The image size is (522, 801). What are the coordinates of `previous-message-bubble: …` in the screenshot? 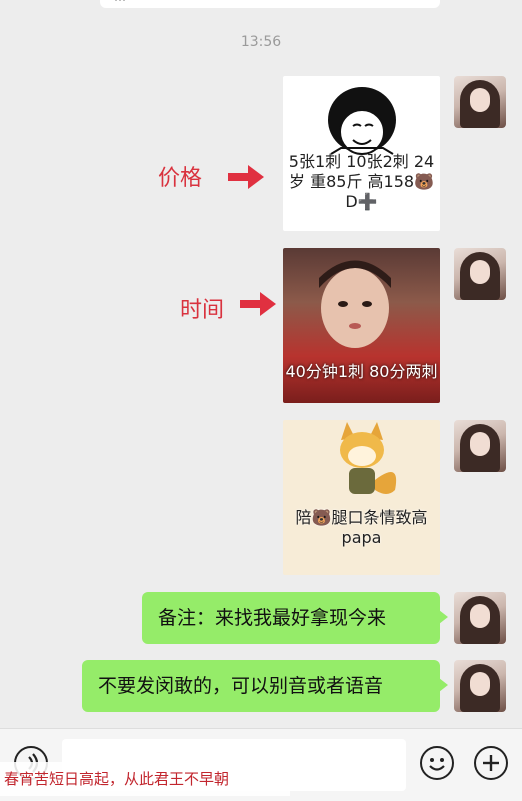 It's located at (270, 4).